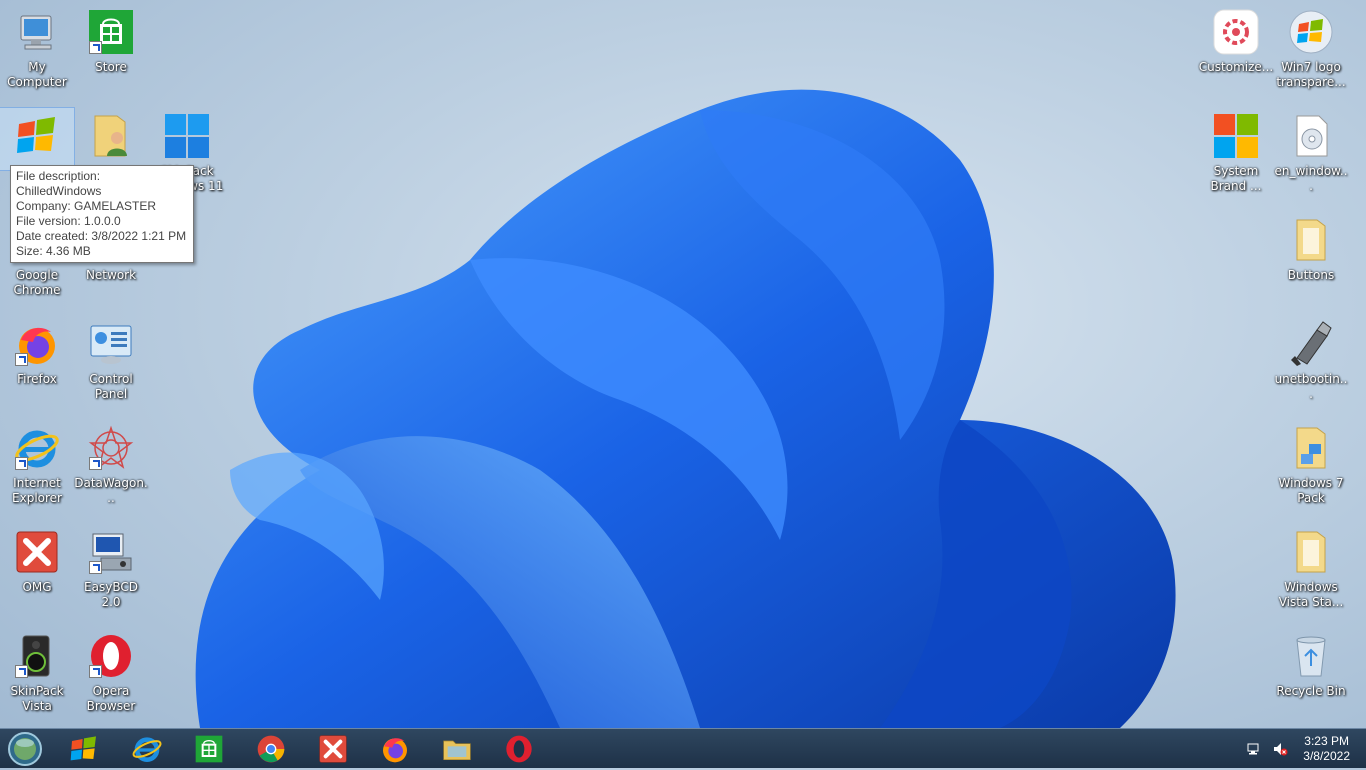  I want to click on icon-label: Opera Browser, so click(111, 698).